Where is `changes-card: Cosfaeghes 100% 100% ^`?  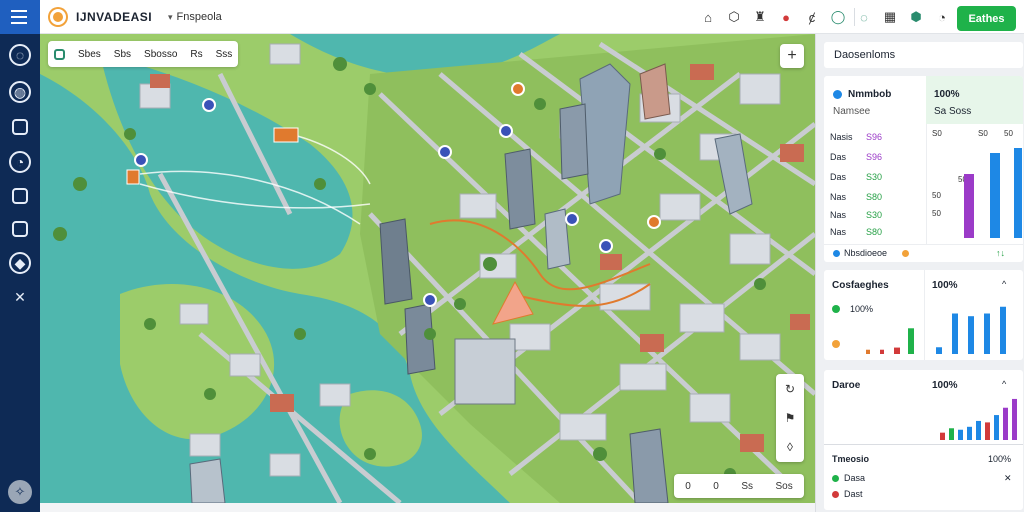
changes-card: Cosfaeghes 100% 100% ^ is located at coordinates (923, 315).